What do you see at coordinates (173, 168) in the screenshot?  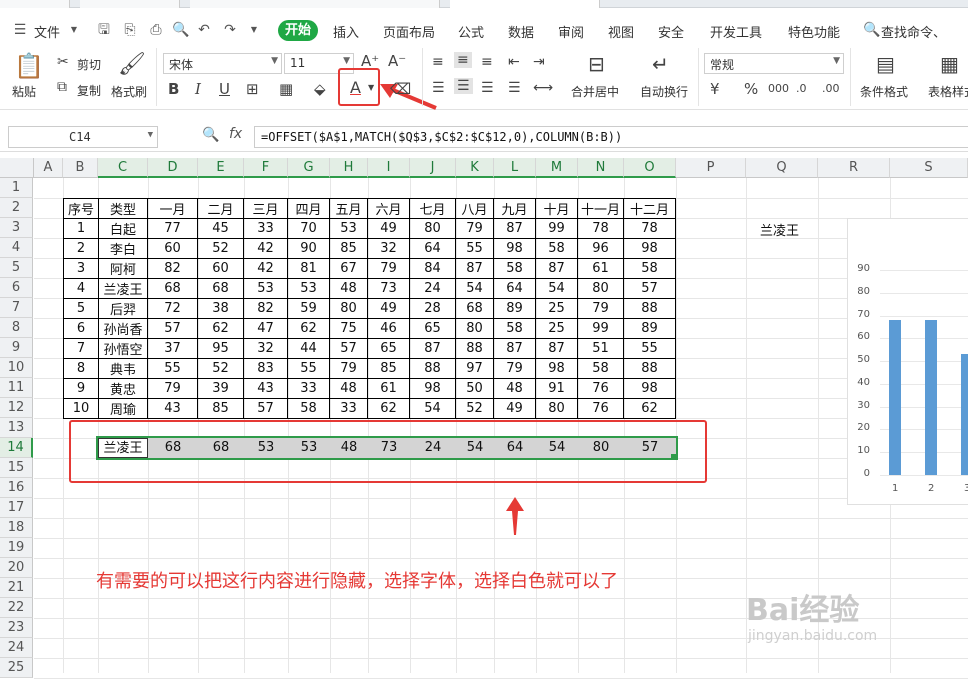 I see `column-header-d: D` at bounding box center [173, 168].